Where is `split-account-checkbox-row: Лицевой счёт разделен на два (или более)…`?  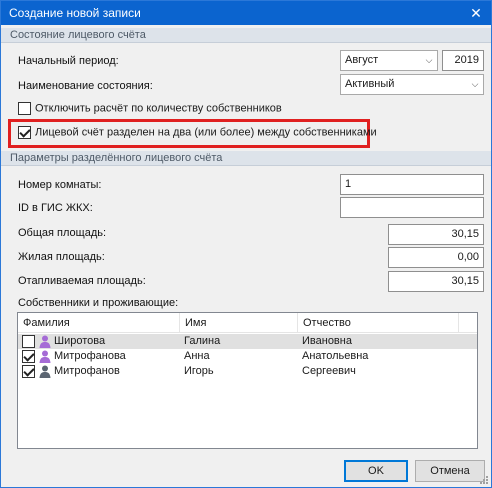 split-account-checkbox-row: Лицевой счёт разделен на два (или более)… is located at coordinates (197, 134).